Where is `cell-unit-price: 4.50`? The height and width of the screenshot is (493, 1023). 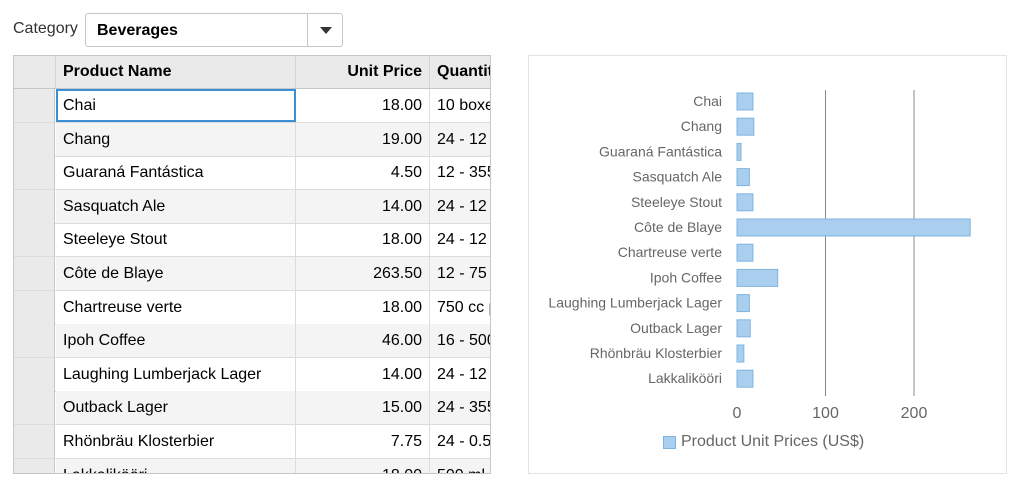
cell-unit-price: 4.50 is located at coordinates (363, 173).